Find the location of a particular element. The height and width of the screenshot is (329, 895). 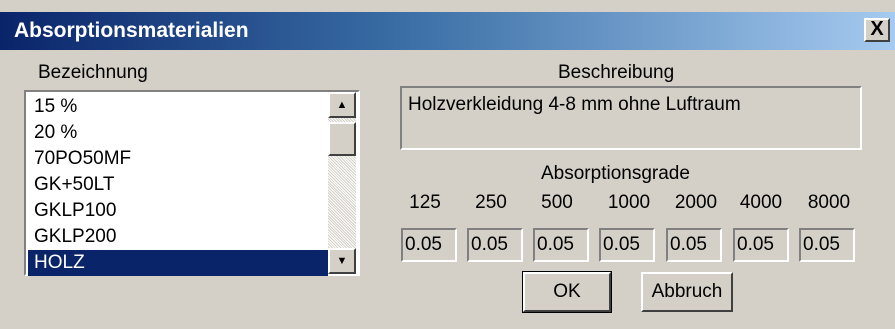

vertical-scrollbar: ▲ ▼ is located at coordinates (342, 183).